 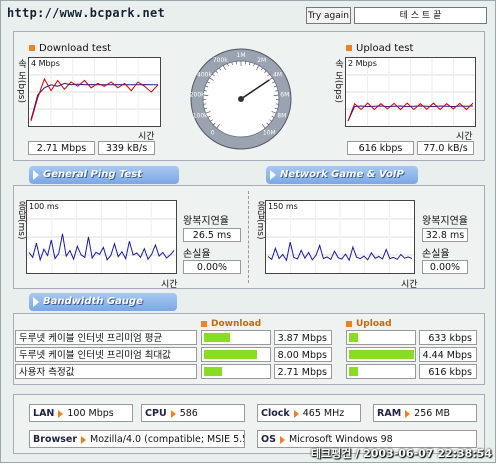 I want to click on download-mbps: 2.71 Mbps, so click(x=61, y=148).